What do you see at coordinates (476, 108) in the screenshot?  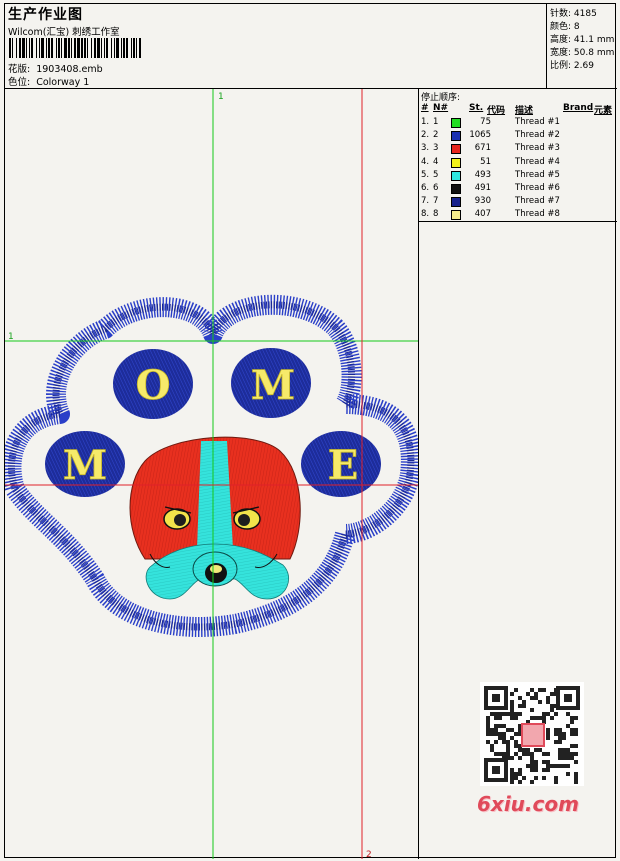 I see `col-header-stitches: St.` at bounding box center [476, 108].